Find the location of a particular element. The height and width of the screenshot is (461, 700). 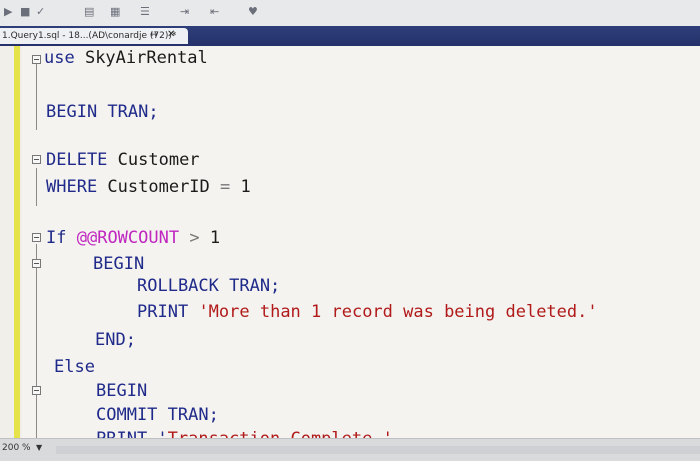

keyword: COMMIT TRAN; is located at coordinates (157, 415).